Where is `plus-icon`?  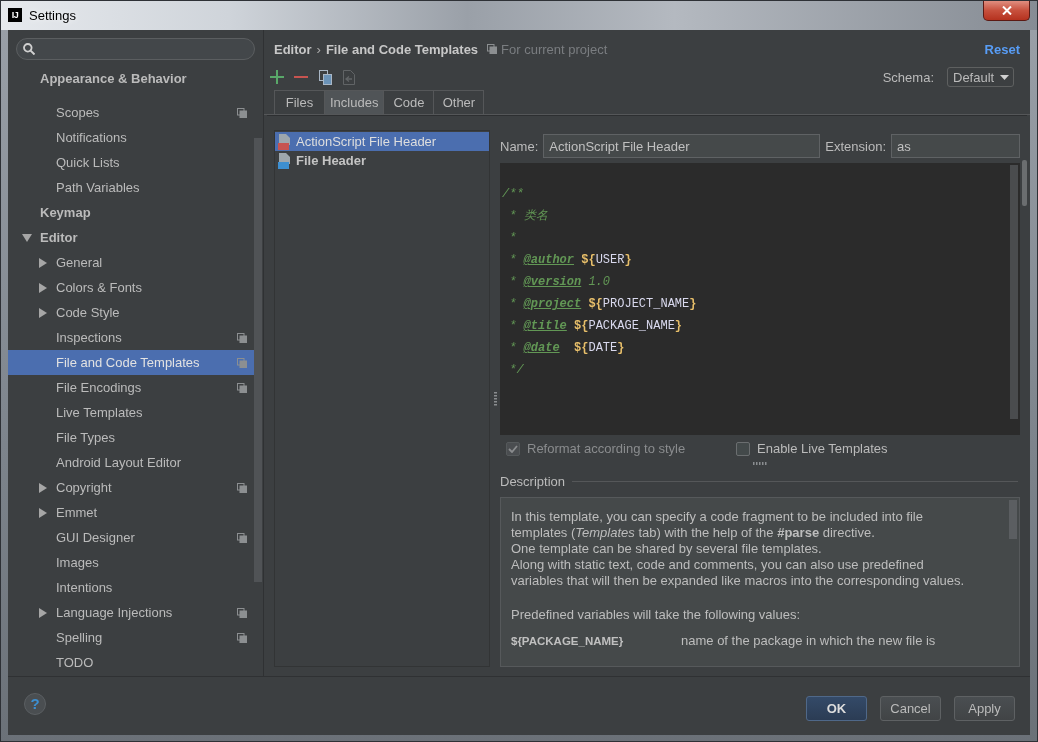 plus-icon is located at coordinates (277, 77).